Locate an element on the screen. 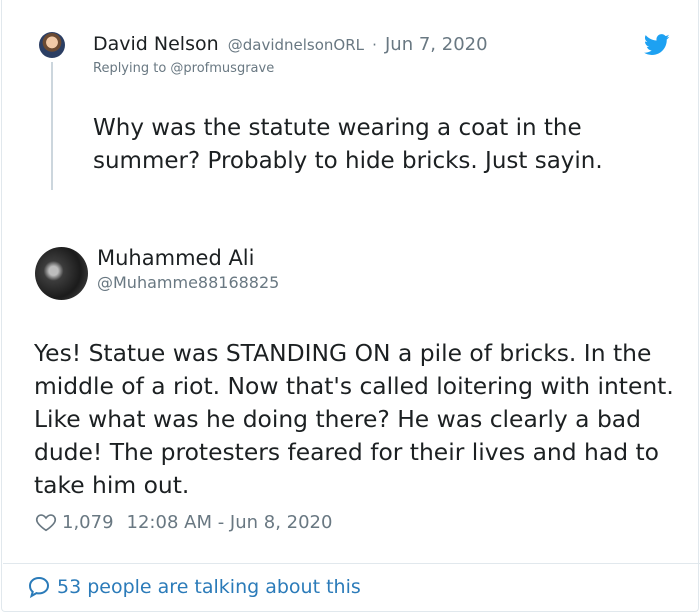 This screenshot has width=700, height=613. main-author-handle: @Muhamme88168825 is located at coordinates (188, 282).